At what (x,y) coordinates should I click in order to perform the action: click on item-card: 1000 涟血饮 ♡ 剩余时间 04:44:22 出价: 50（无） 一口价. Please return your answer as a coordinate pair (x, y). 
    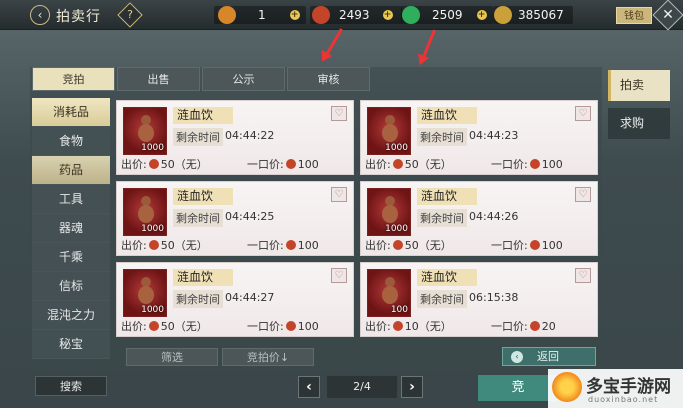
    Looking at the image, I should click on (235, 137).